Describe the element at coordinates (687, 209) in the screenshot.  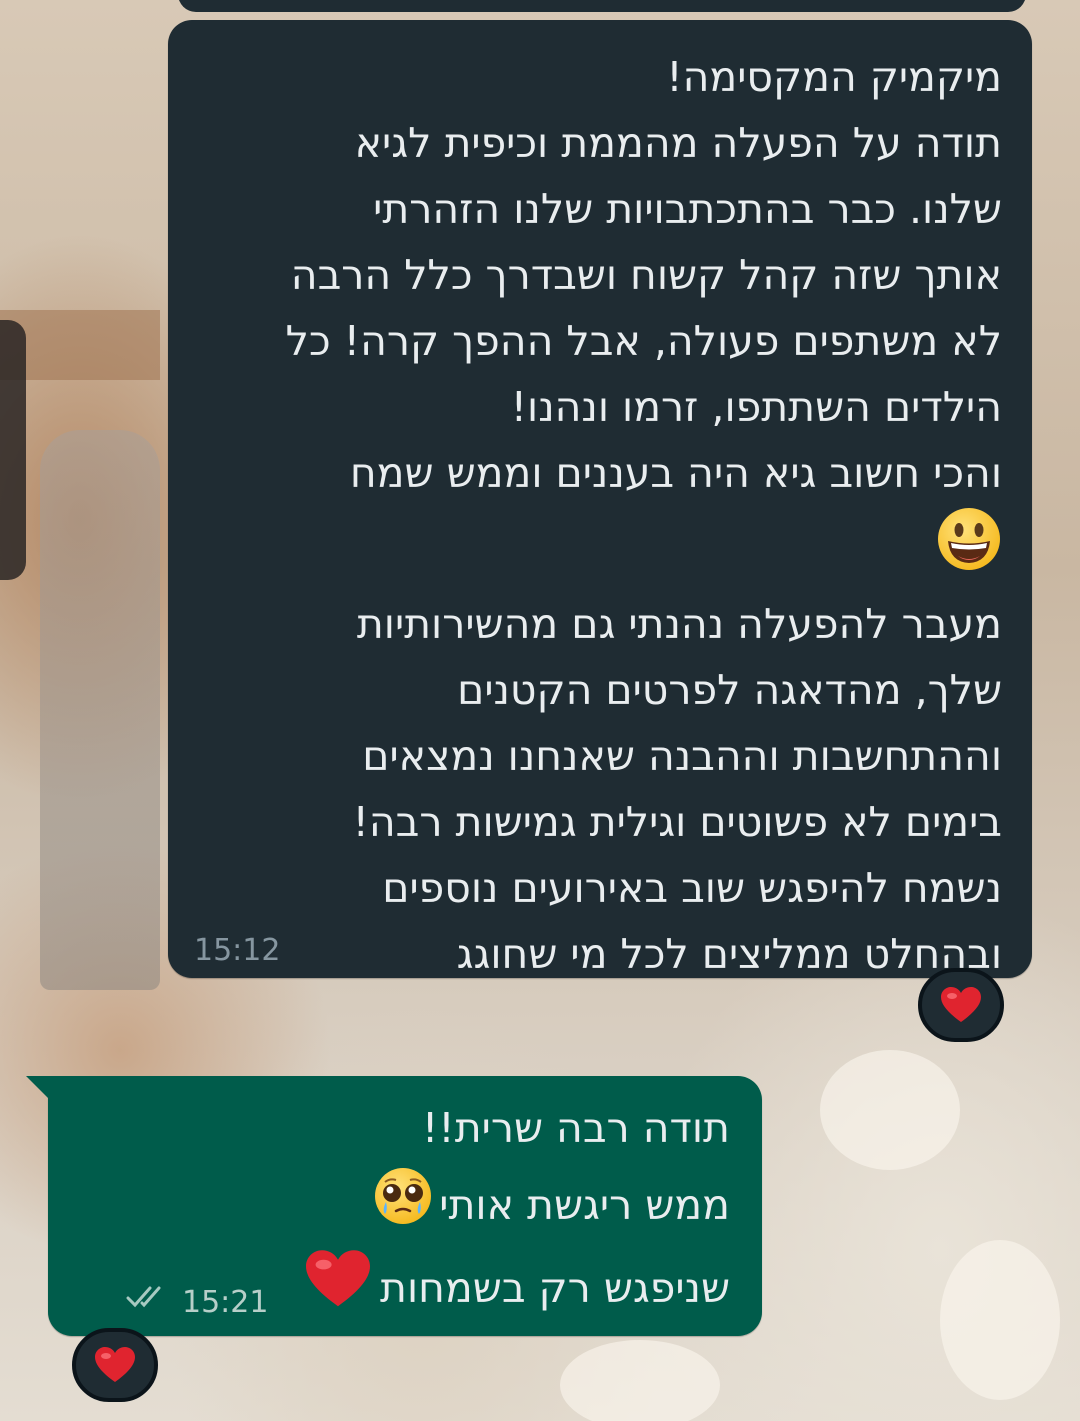
I see `message-line: שלנו. כבר בהתכתבויות שלנו הזהרתי` at that location.